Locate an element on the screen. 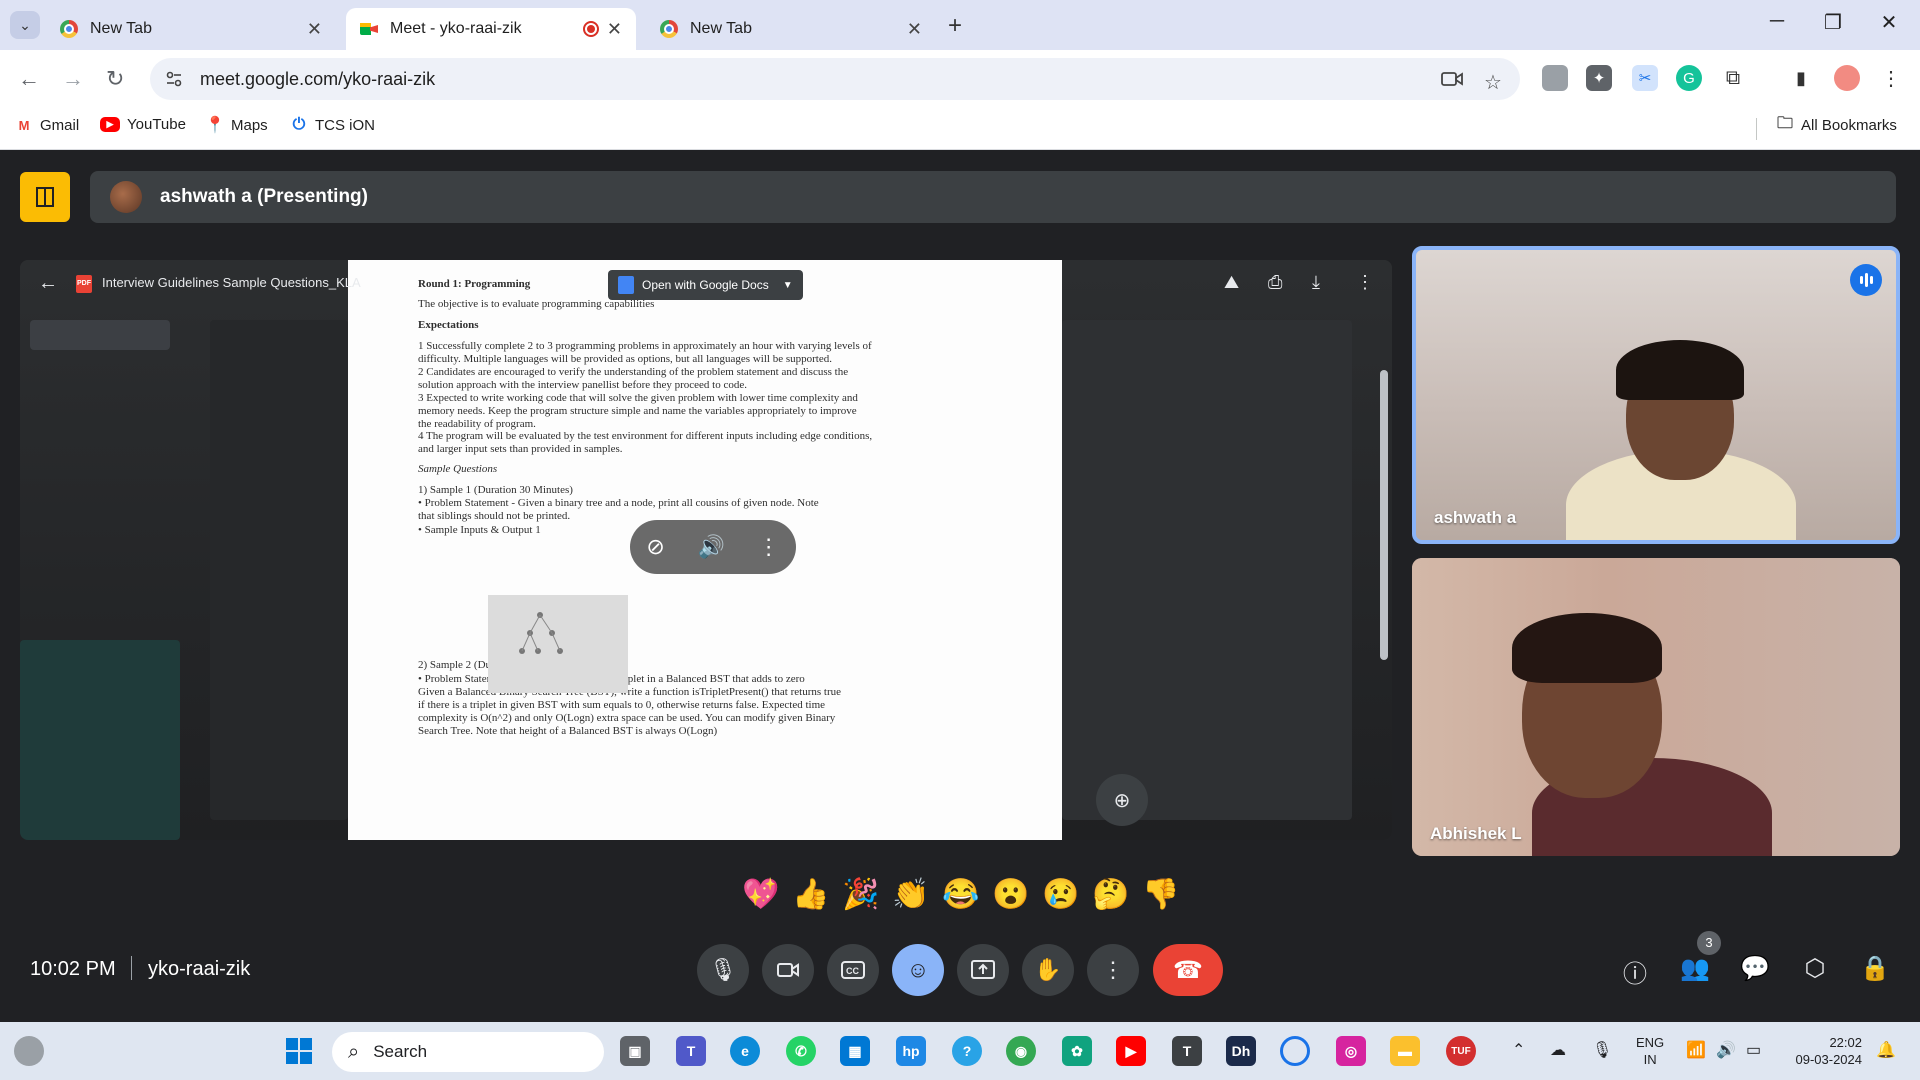  more-options-button: ⋮ is located at coordinates (1113, 970).